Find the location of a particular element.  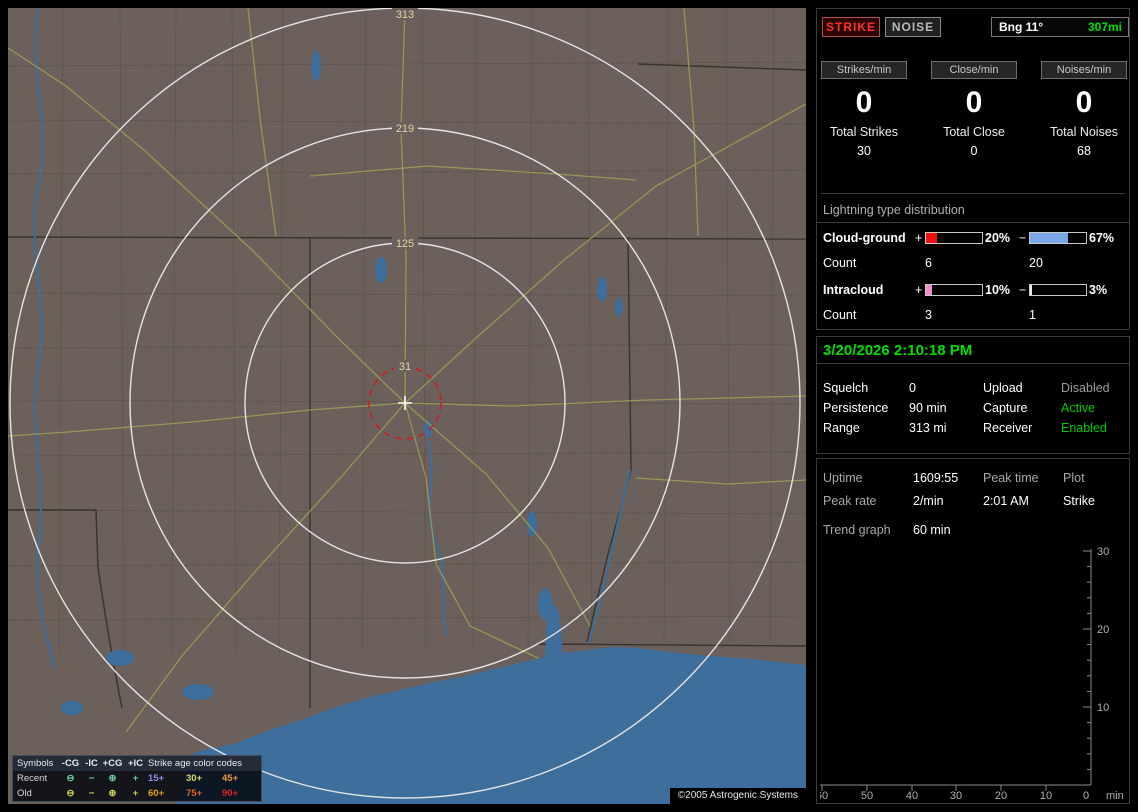

squelch-label: Squelch is located at coordinates (846, 388).